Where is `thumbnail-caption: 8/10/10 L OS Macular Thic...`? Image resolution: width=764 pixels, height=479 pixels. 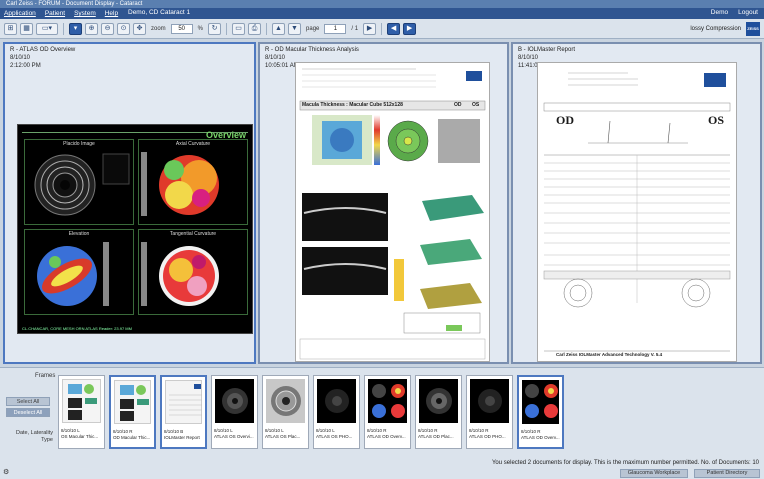 thumbnail-caption: 8/10/10 L OS Macular Thic... is located at coordinates (80, 433).